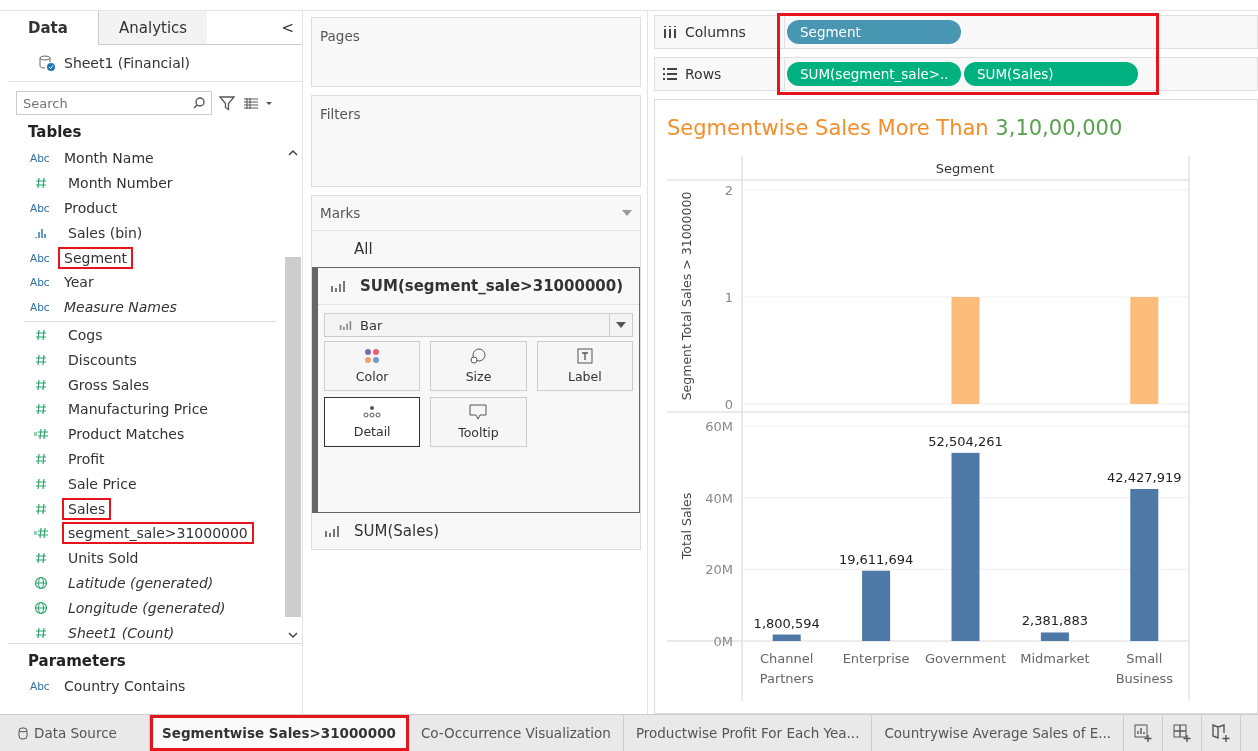 Image resolution: width=1258 pixels, height=751 pixels. What do you see at coordinates (340, 213) in the screenshot?
I see `shelf-title: Marks` at bounding box center [340, 213].